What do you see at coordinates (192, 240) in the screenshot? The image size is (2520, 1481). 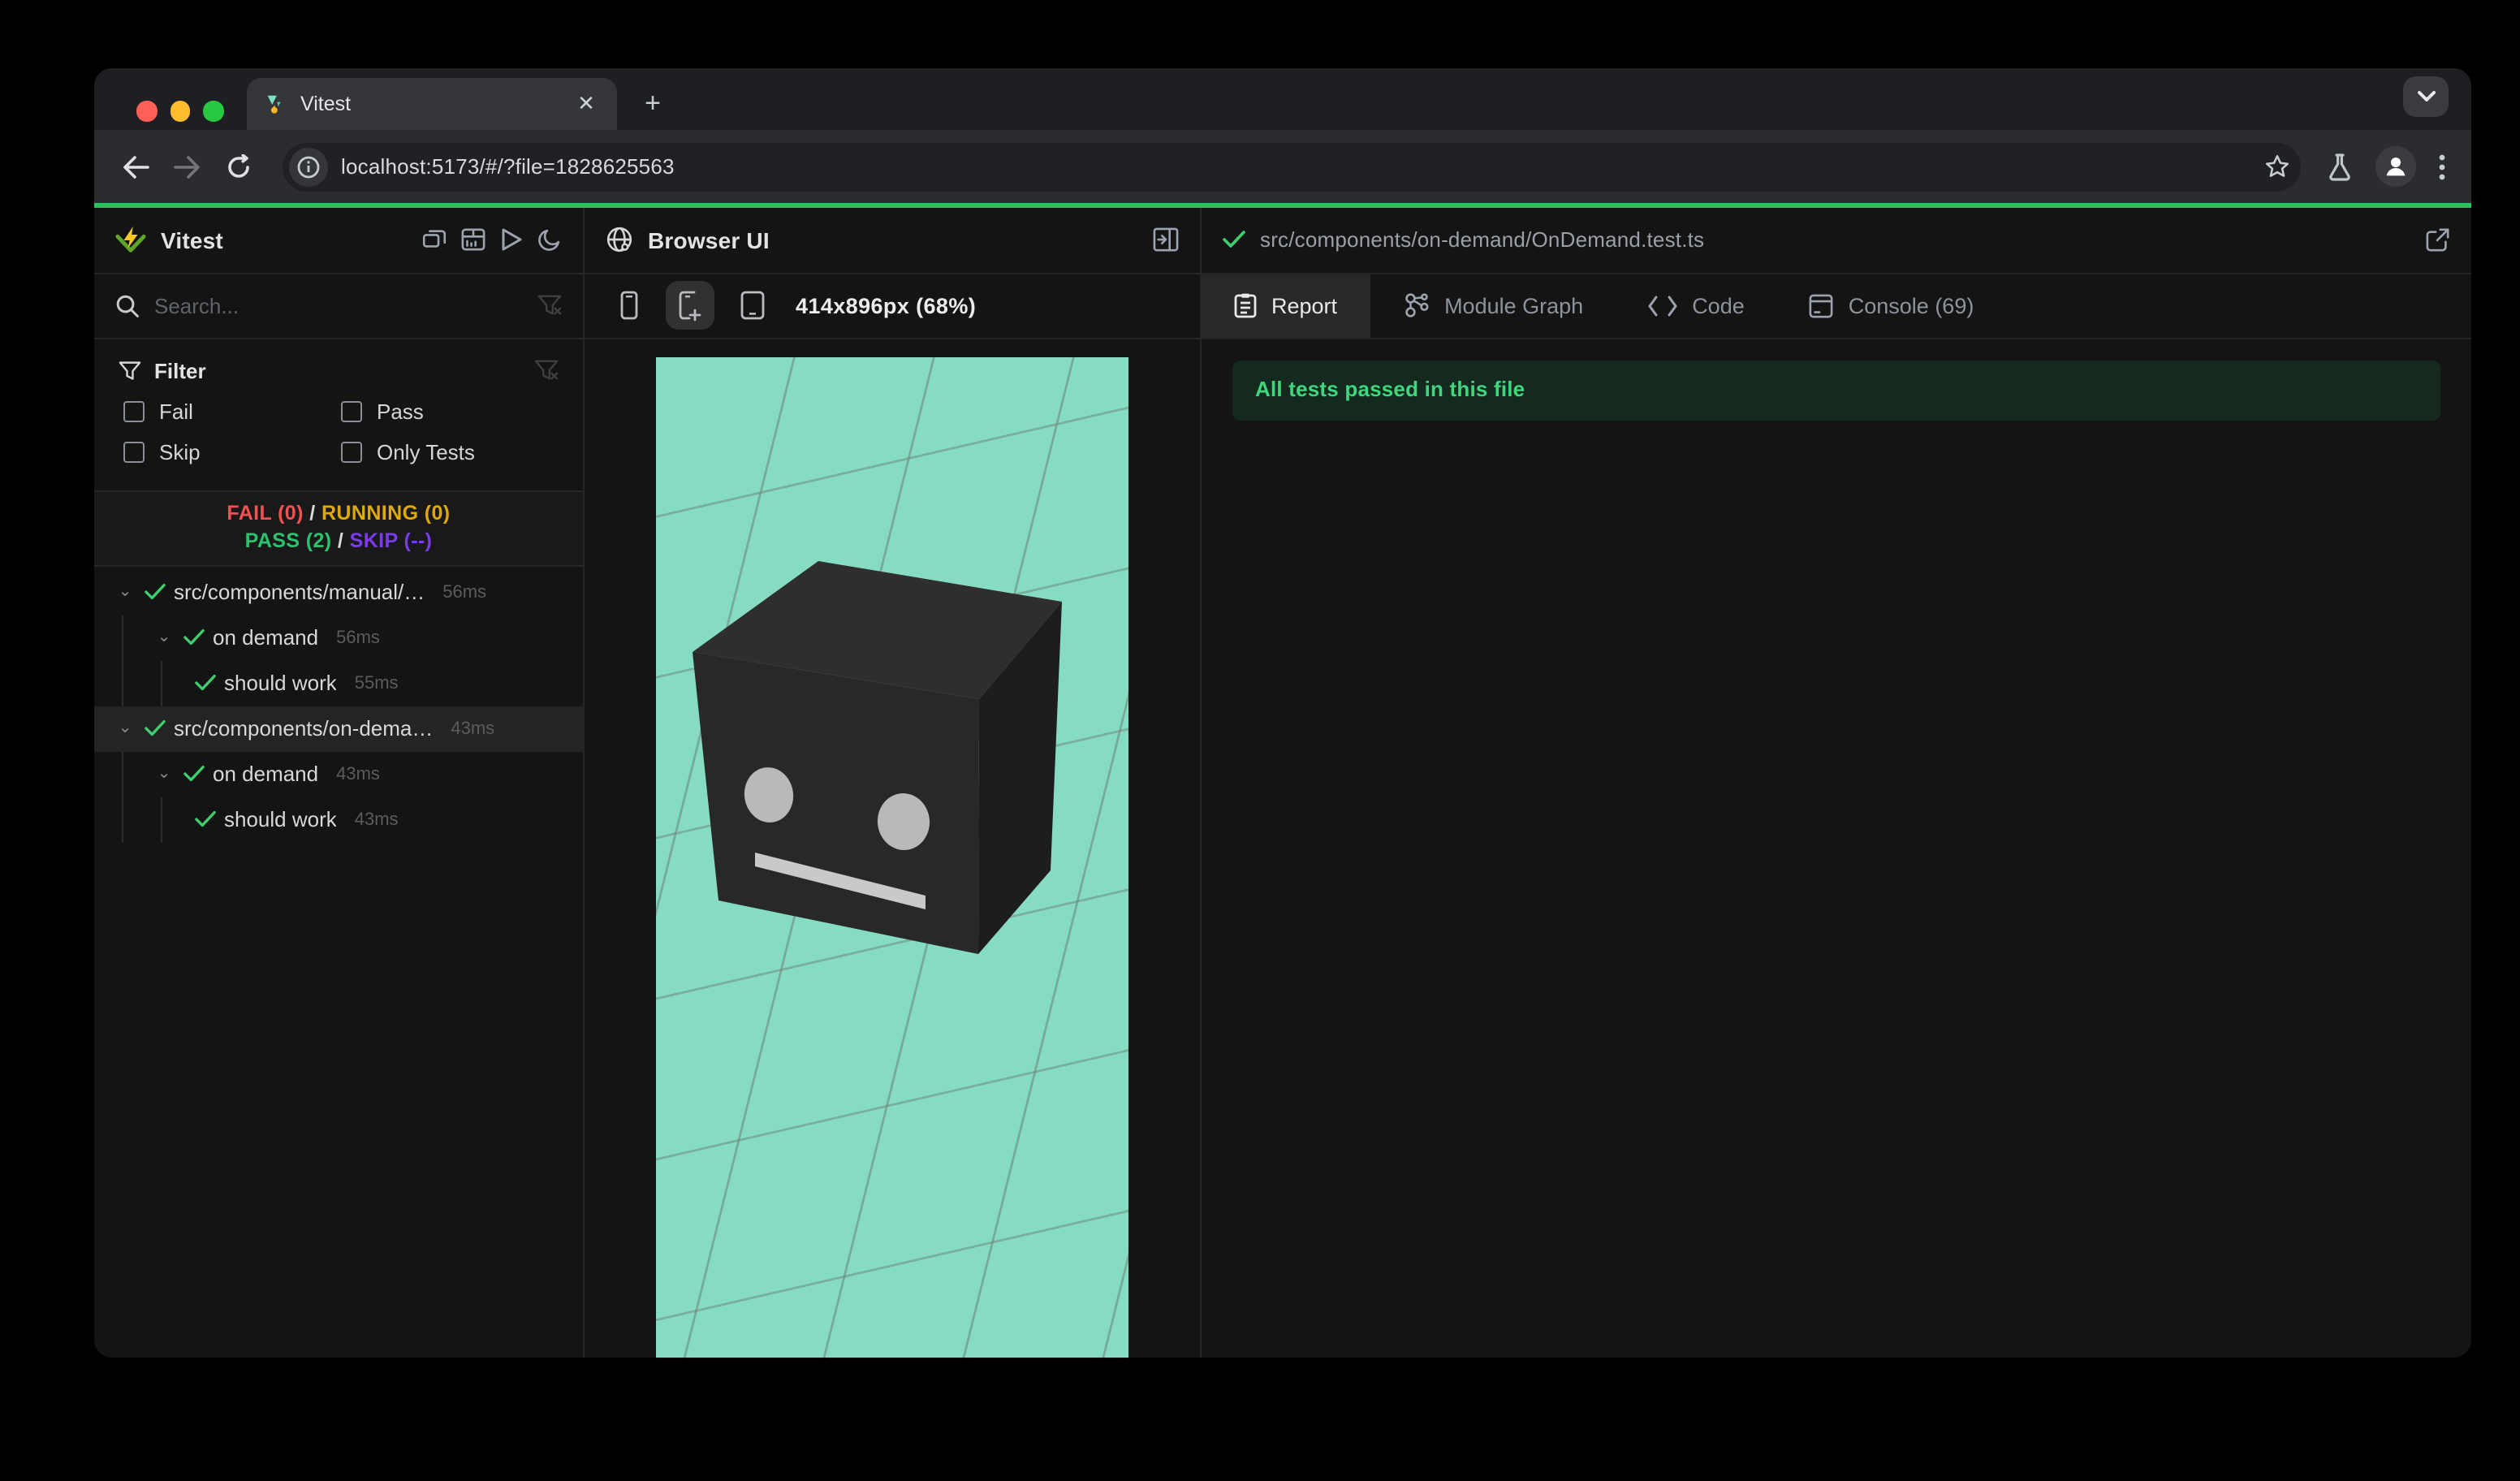 I see `app-title: Vitest` at bounding box center [192, 240].